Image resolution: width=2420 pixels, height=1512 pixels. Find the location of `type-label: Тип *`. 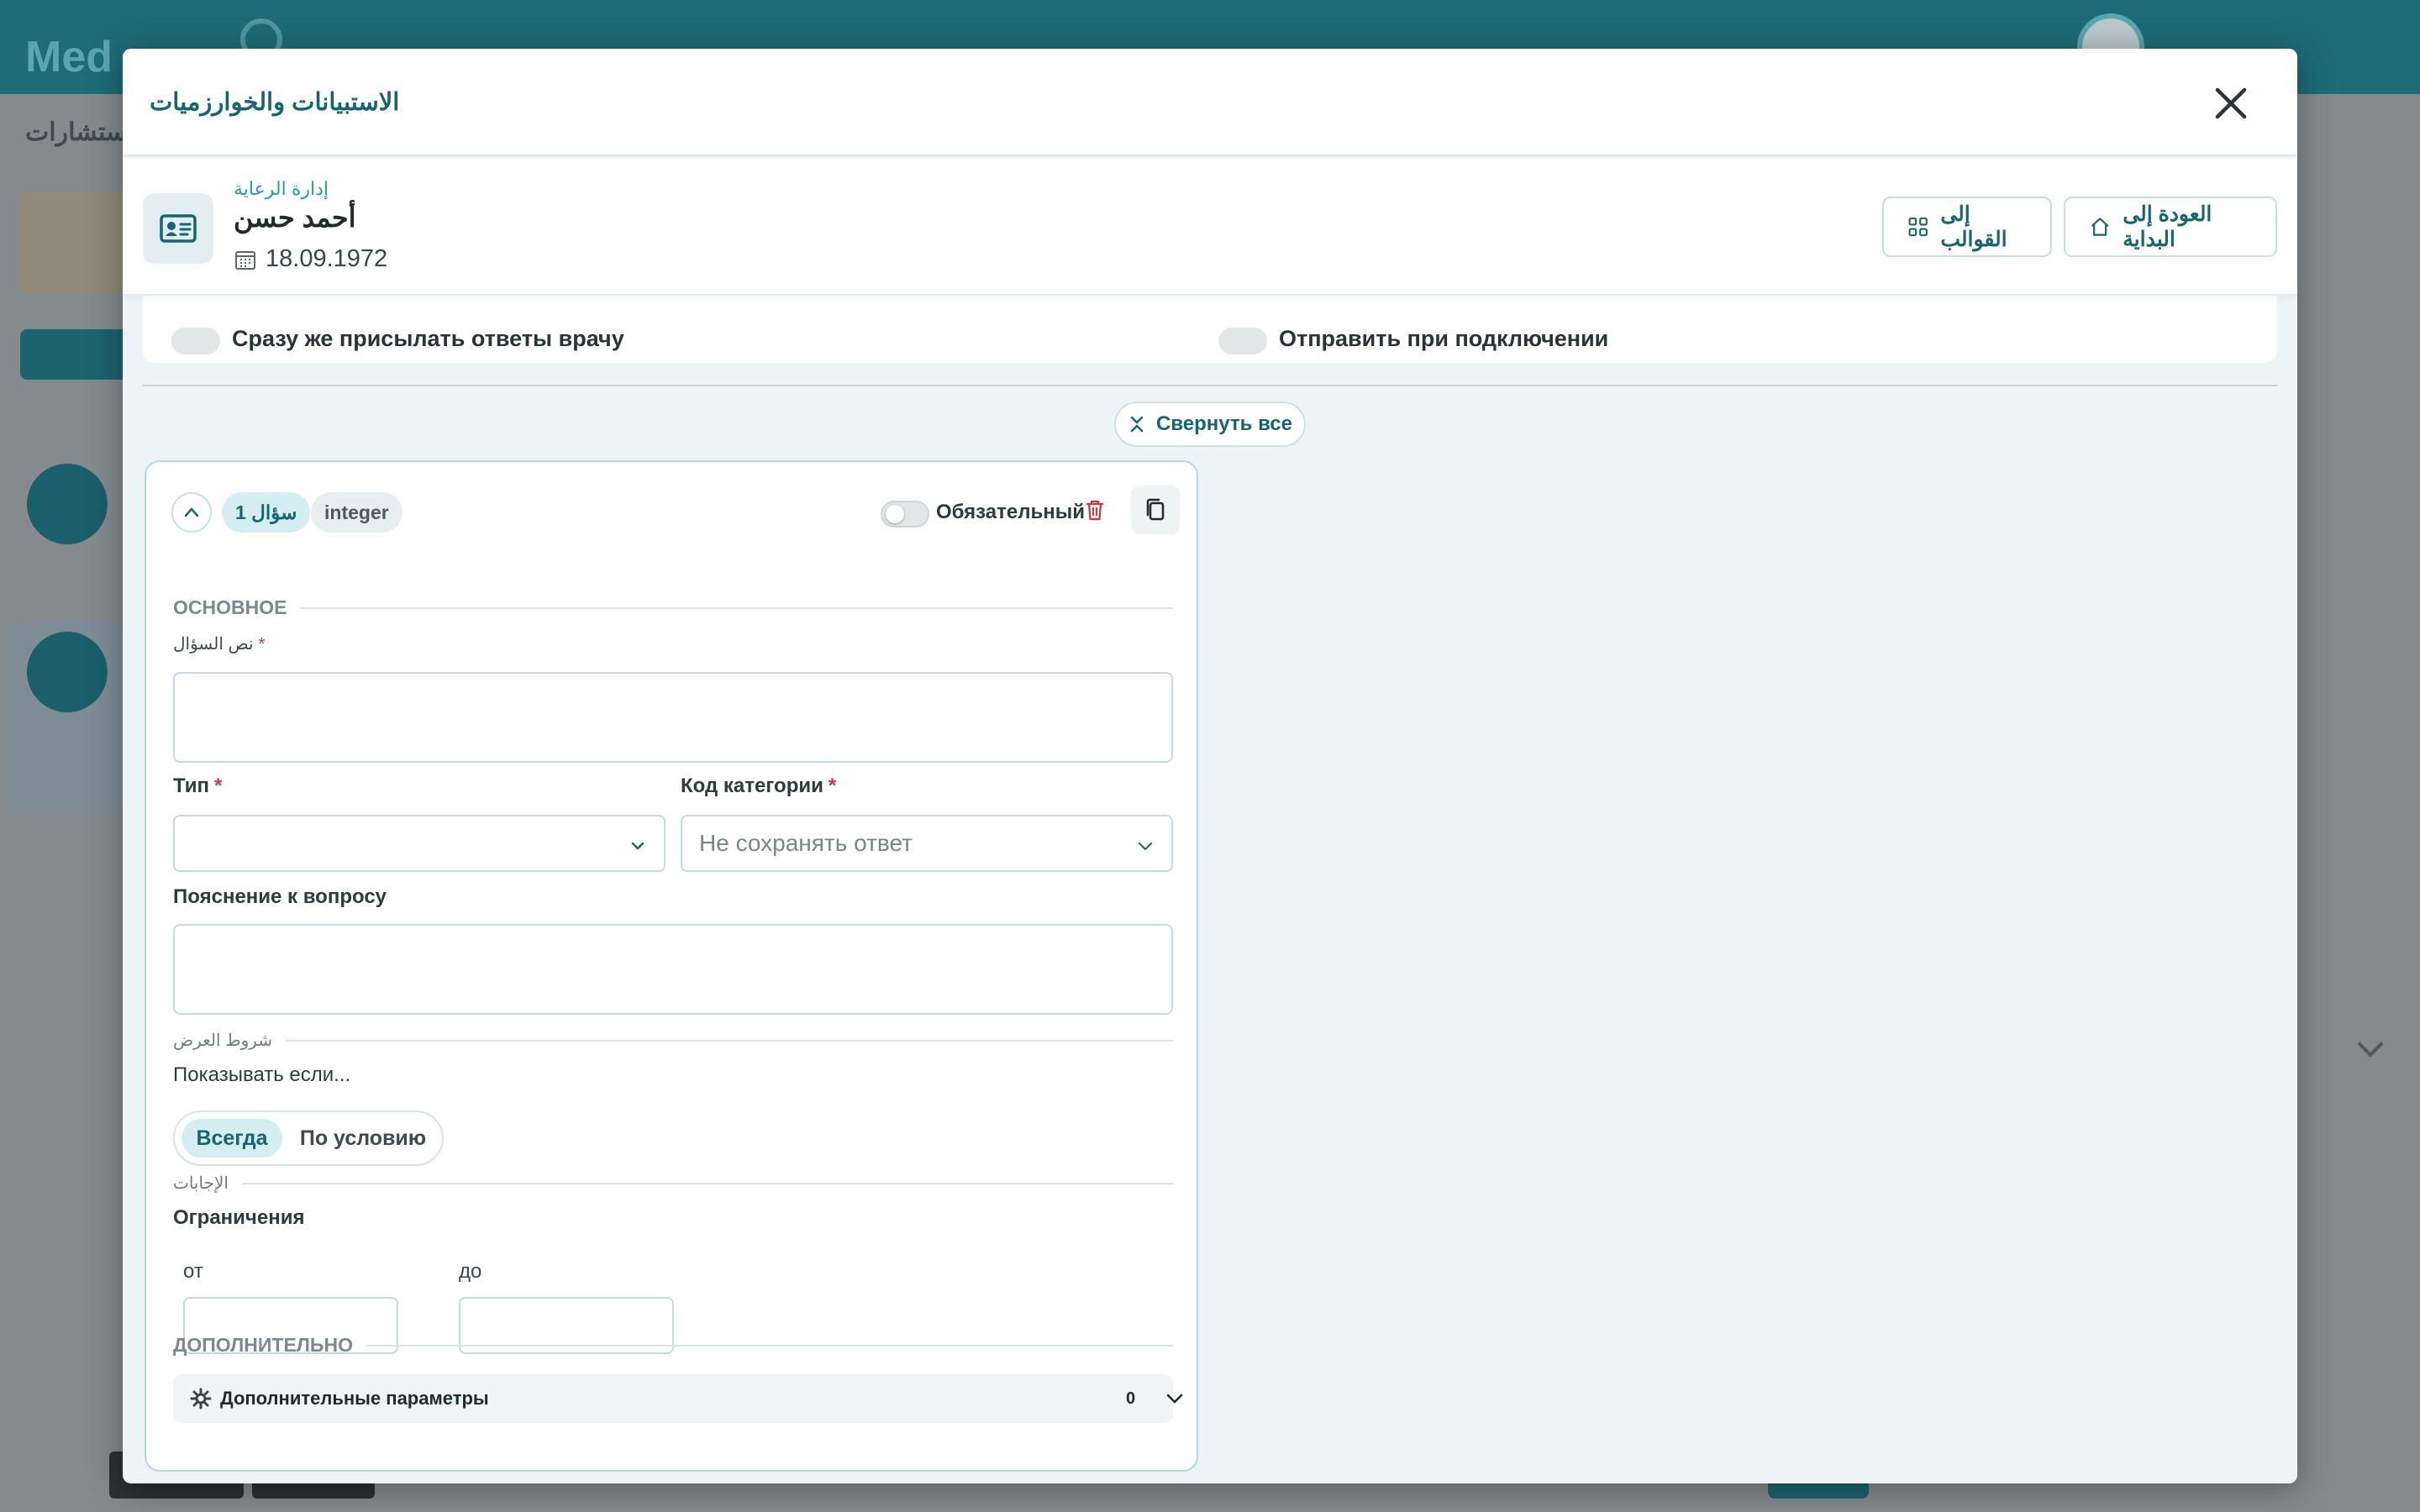

type-label: Тип * is located at coordinates (198, 785).